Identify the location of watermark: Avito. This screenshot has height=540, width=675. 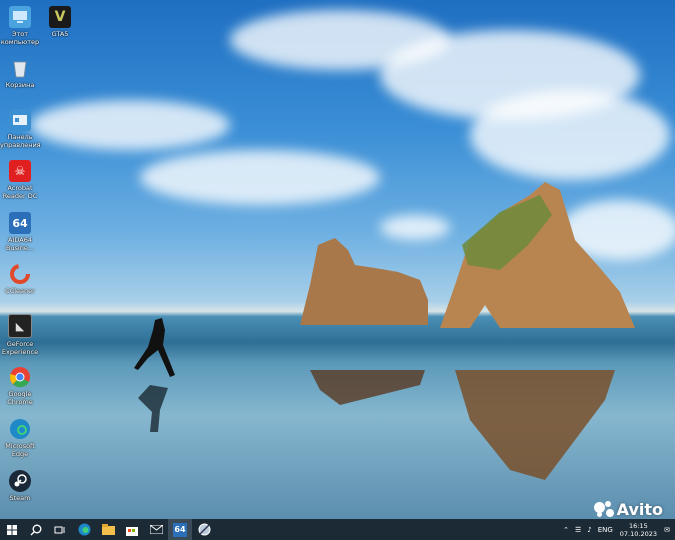
(628, 509).